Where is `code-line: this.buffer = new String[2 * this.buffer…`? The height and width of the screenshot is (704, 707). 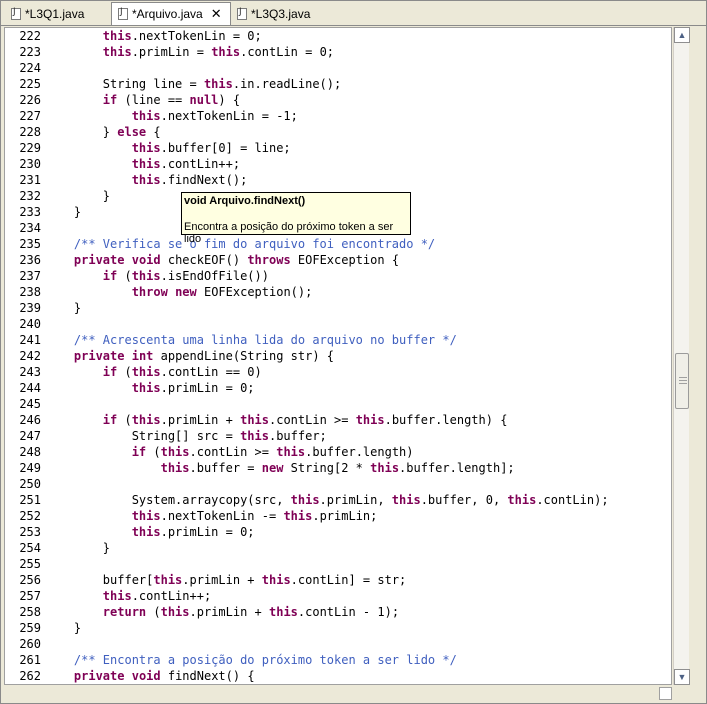
code-line: this.buffer = new String[2 * this.buffer… is located at coordinates (280, 468).